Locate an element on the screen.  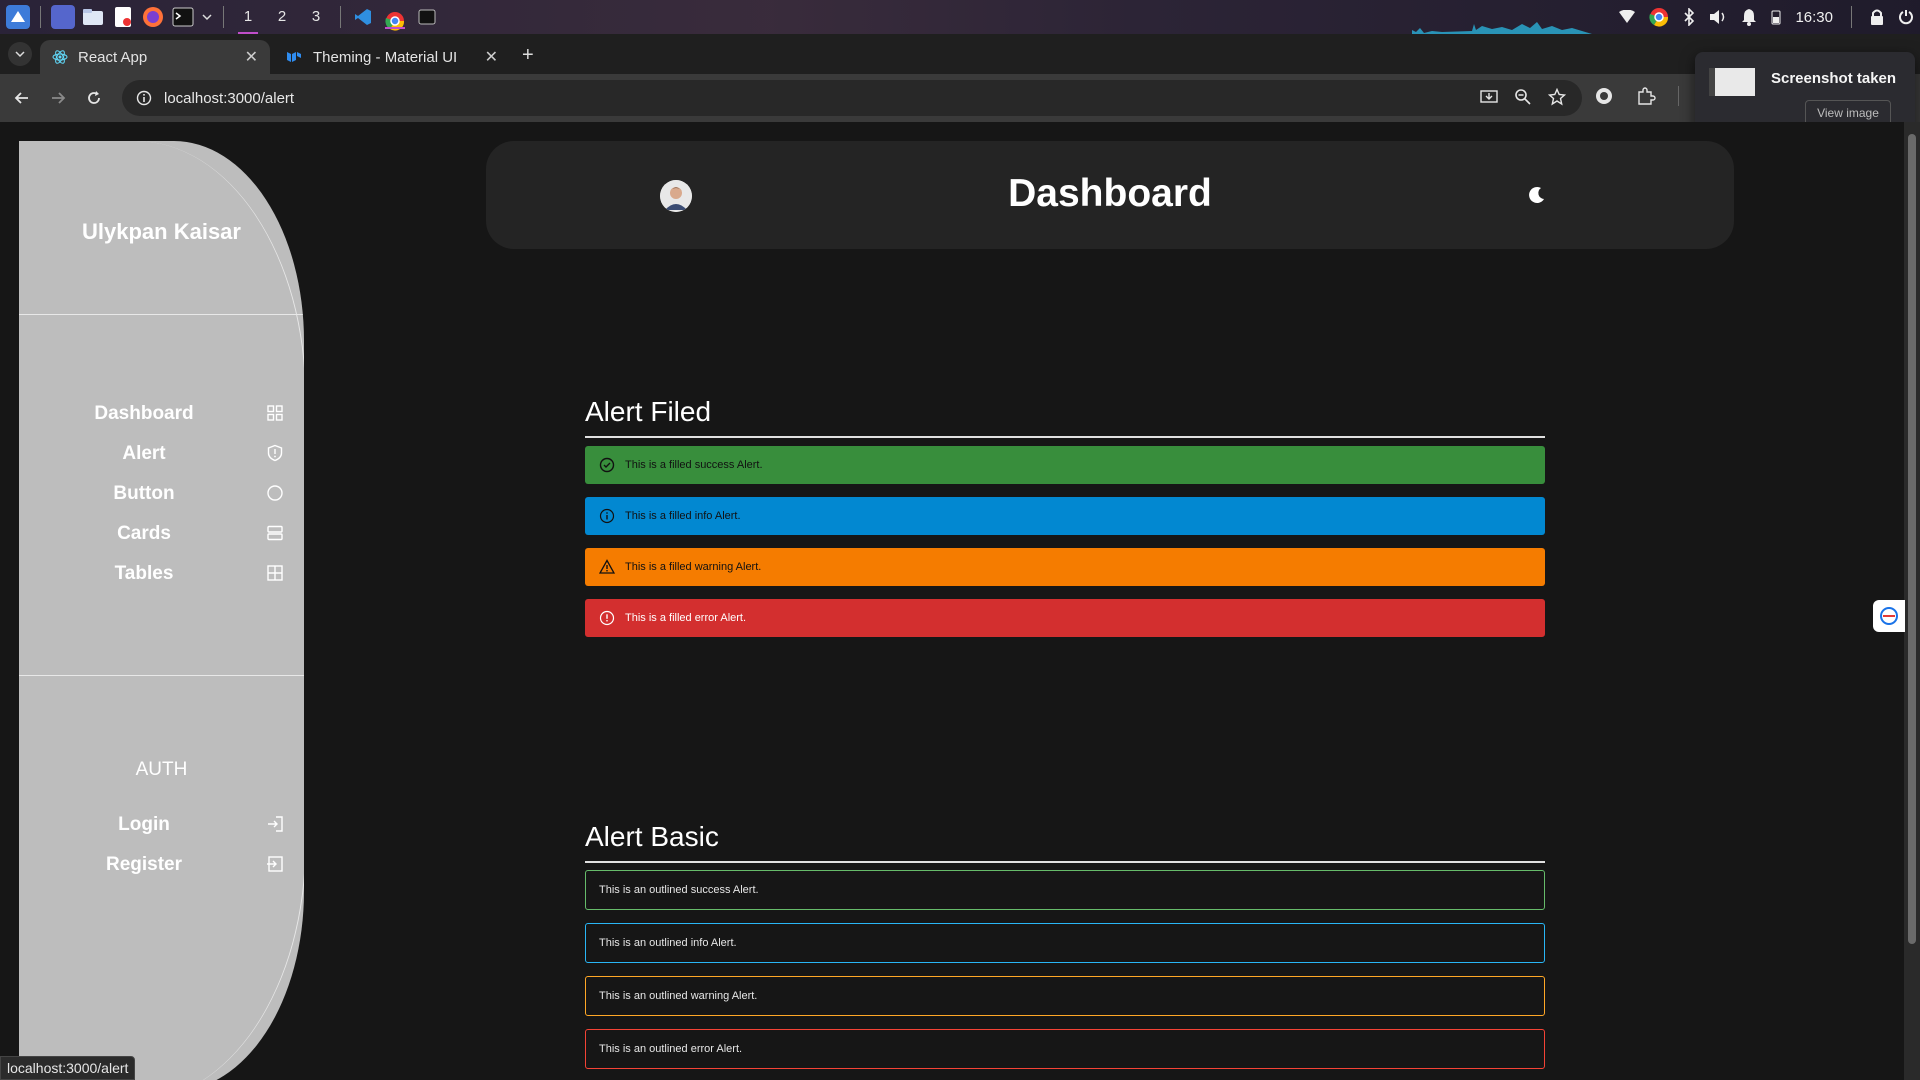
document-viewer-icon is located at coordinates (123, 17).